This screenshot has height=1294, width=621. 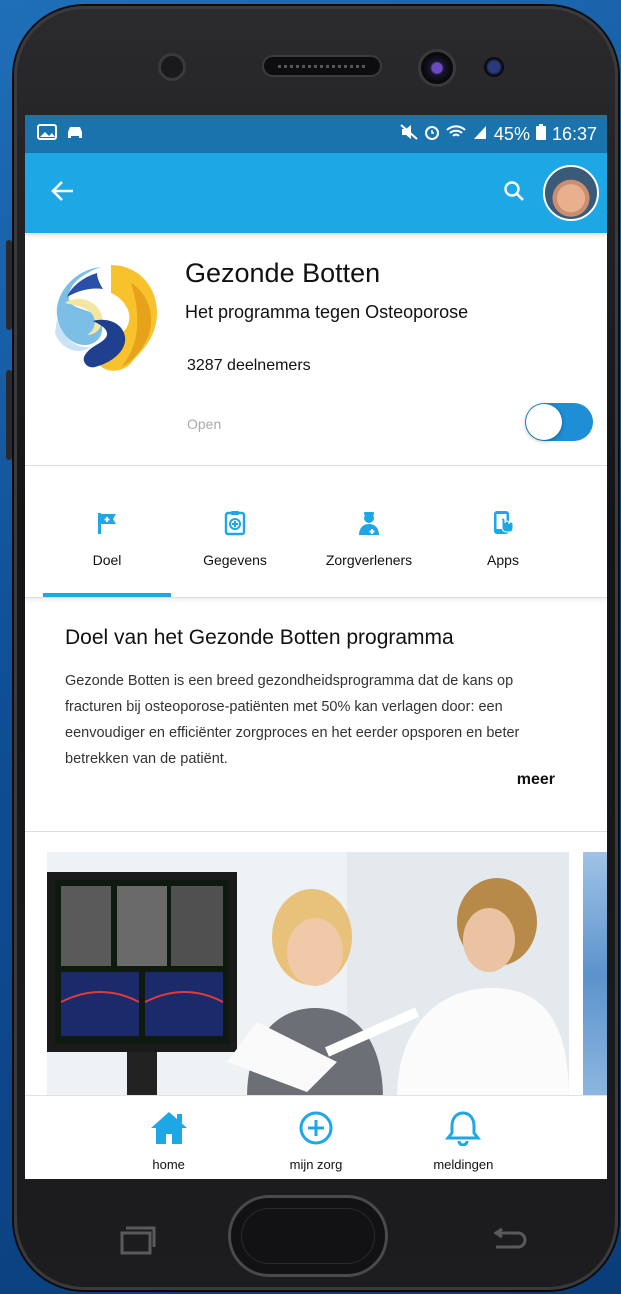 I want to click on program-title: Gezonde Botten, so click(x=283, y=273).